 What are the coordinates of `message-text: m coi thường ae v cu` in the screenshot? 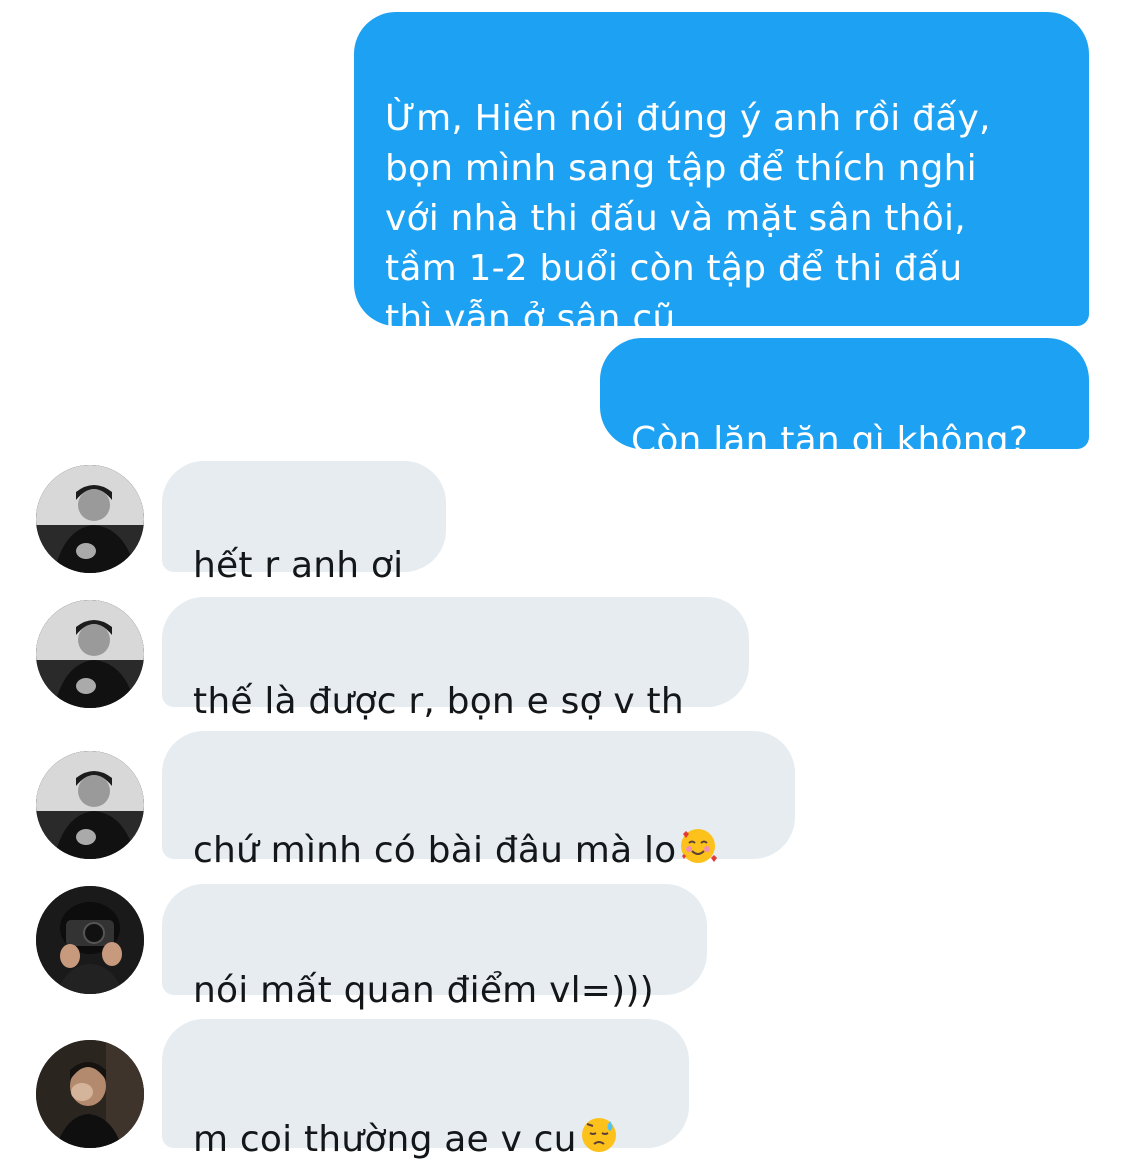 It's located at (385, 1139).